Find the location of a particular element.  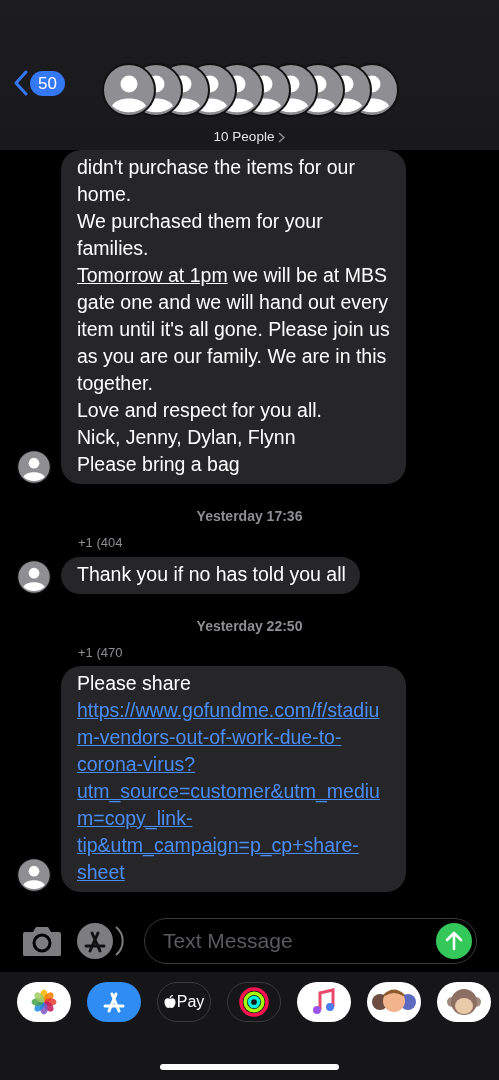

music-note-icon is located at coordinates (324, 1002).